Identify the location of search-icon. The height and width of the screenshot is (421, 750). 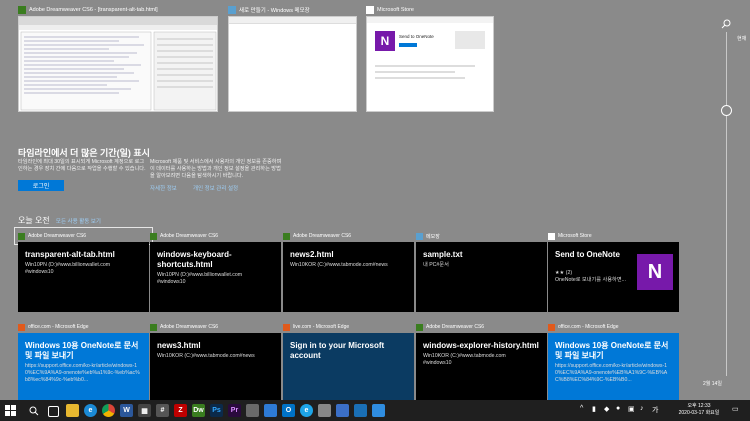
(33, 410).